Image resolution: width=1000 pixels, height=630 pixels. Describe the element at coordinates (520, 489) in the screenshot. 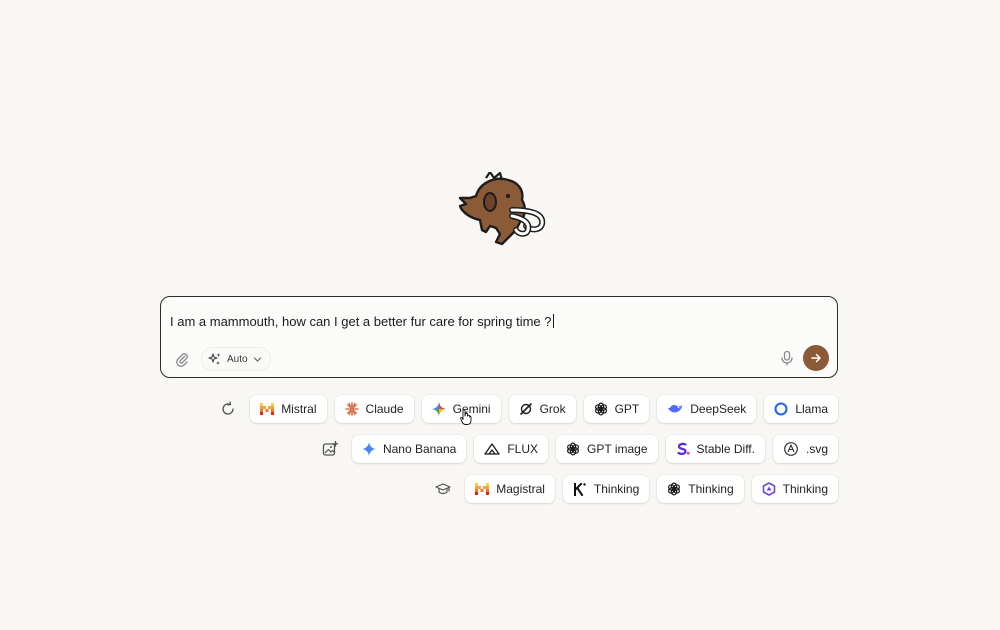

I see `chip-label: Magistral` at that location.